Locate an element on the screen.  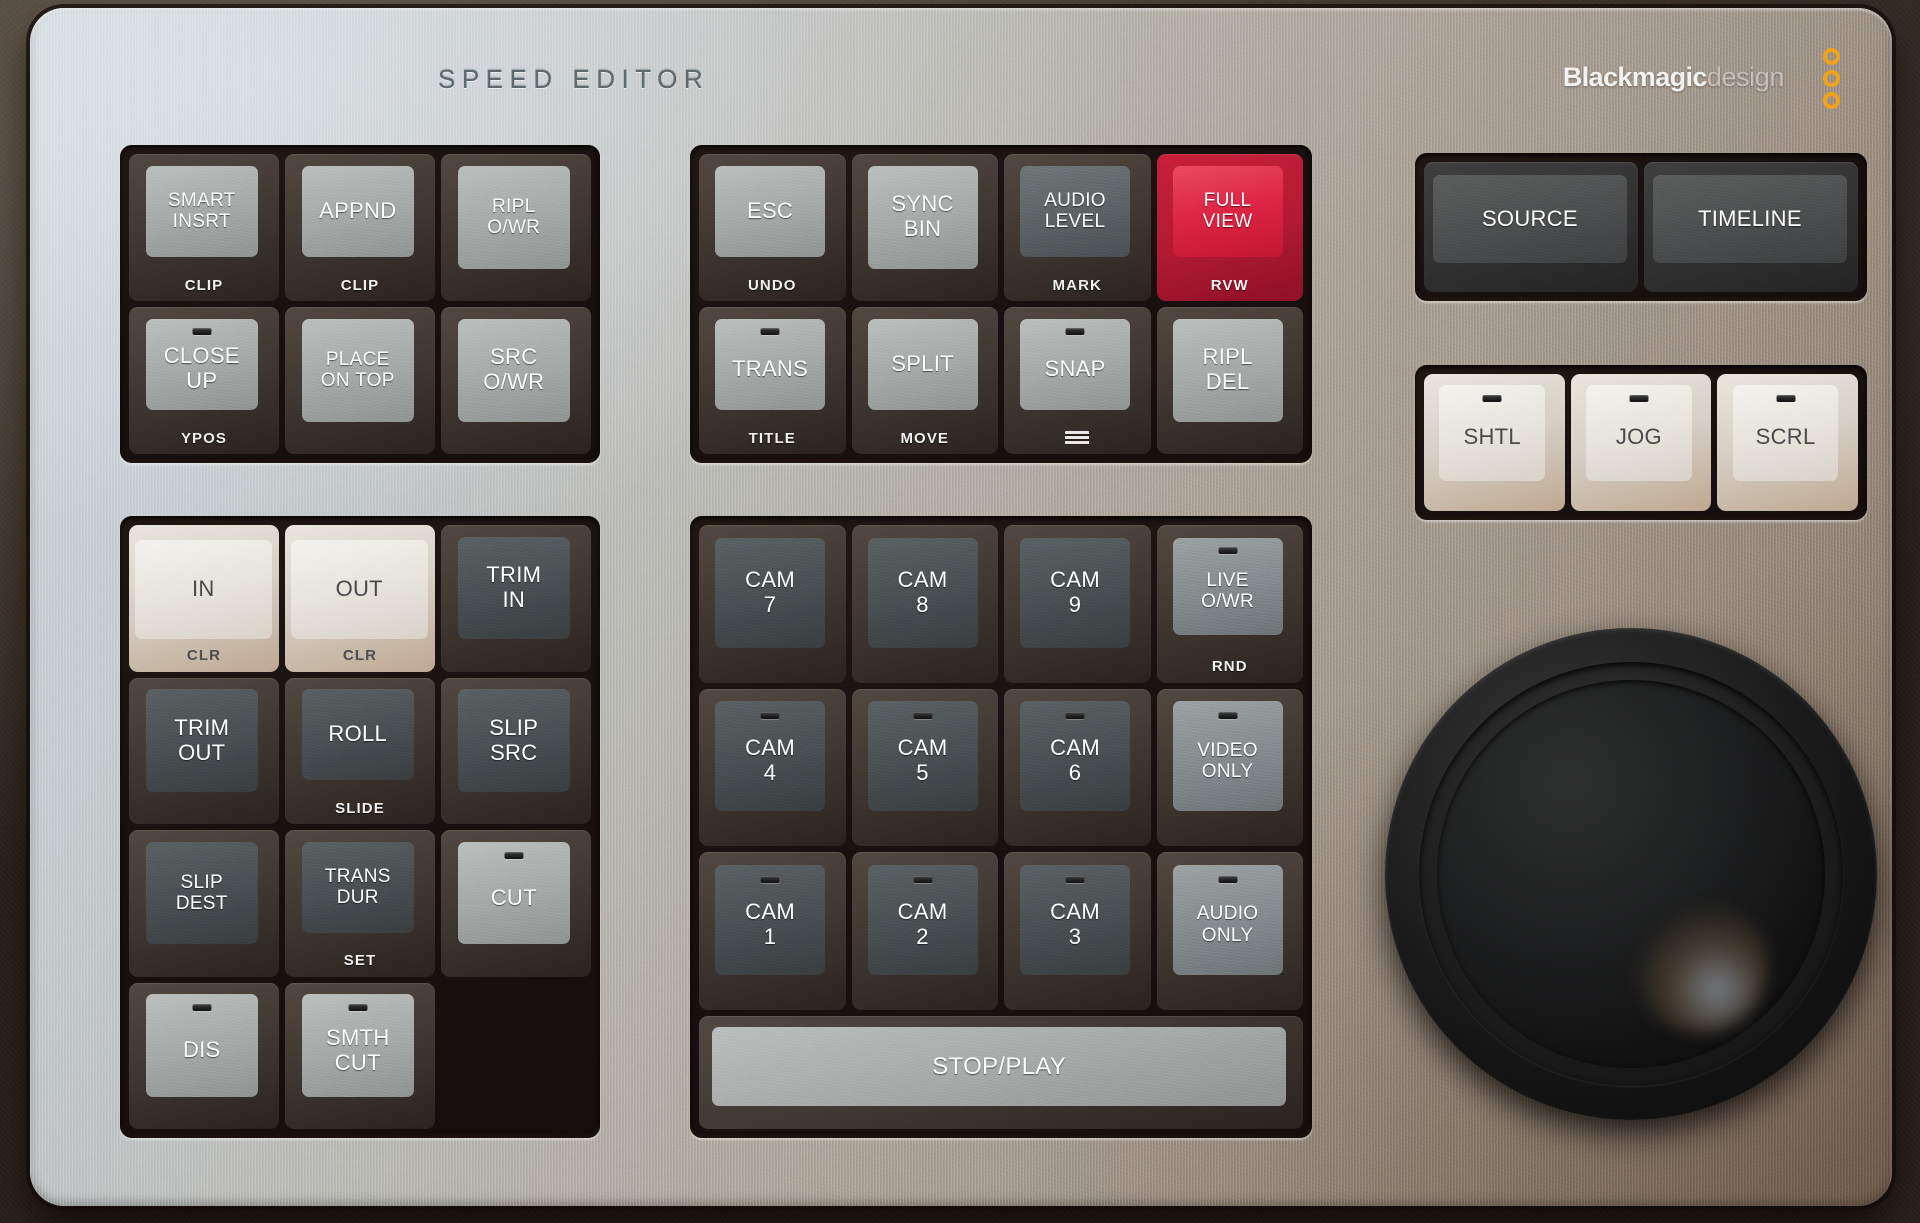
key-secondary-label: SET is located at coordinates (360, 961).